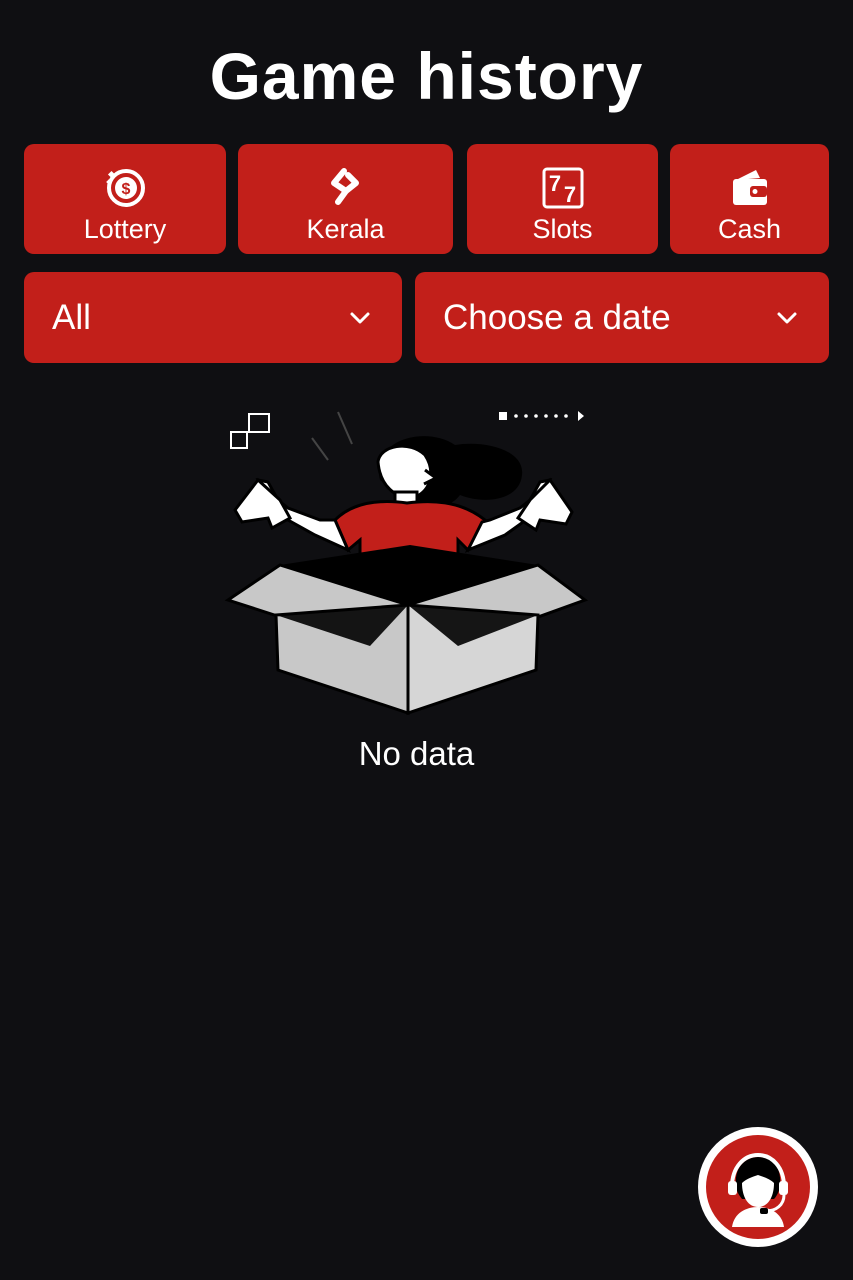  I want to click on tab-slots: 7 7 Slots, so click(562, 199).